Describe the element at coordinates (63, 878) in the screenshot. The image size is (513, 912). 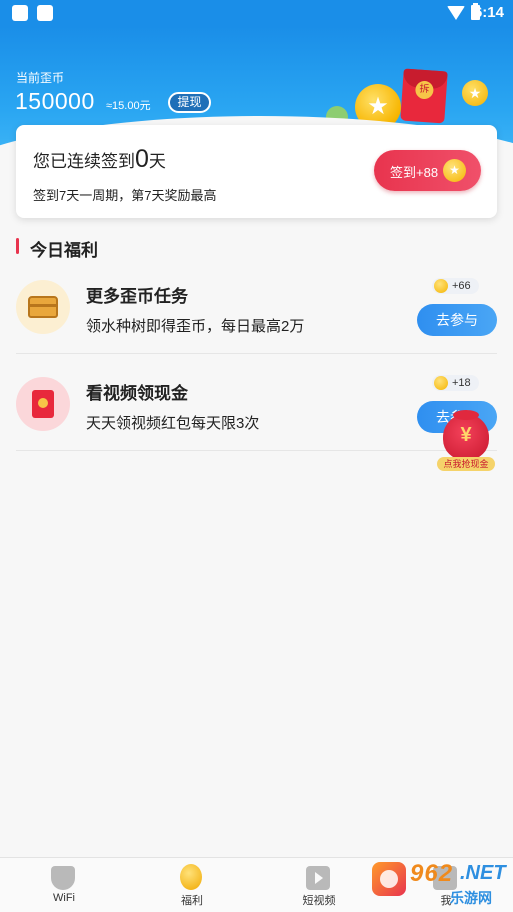
I see `wifi-shield-icon` at that location.